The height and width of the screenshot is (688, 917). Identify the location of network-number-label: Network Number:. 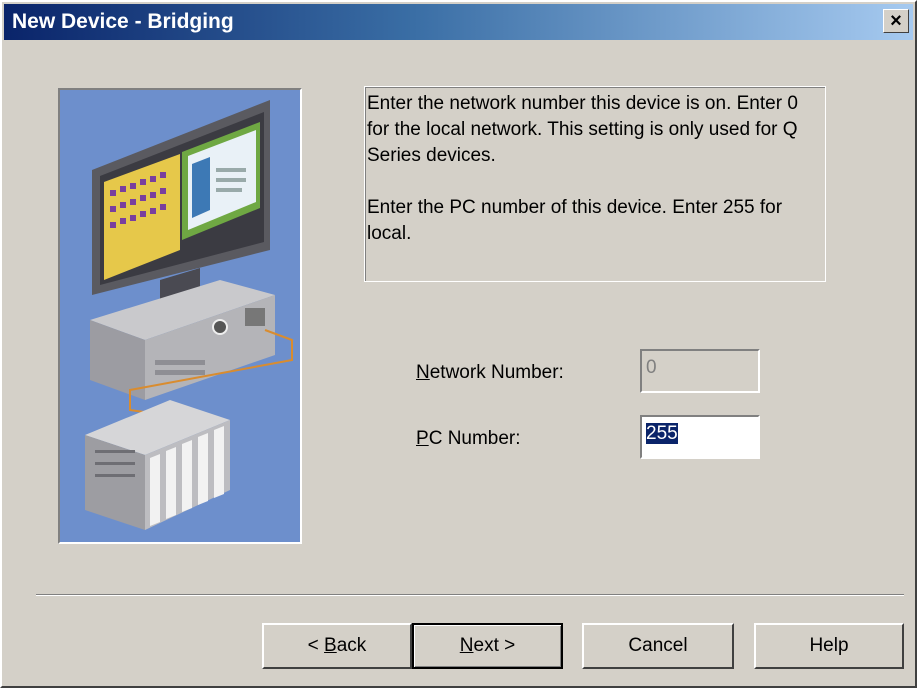
(490, 372).